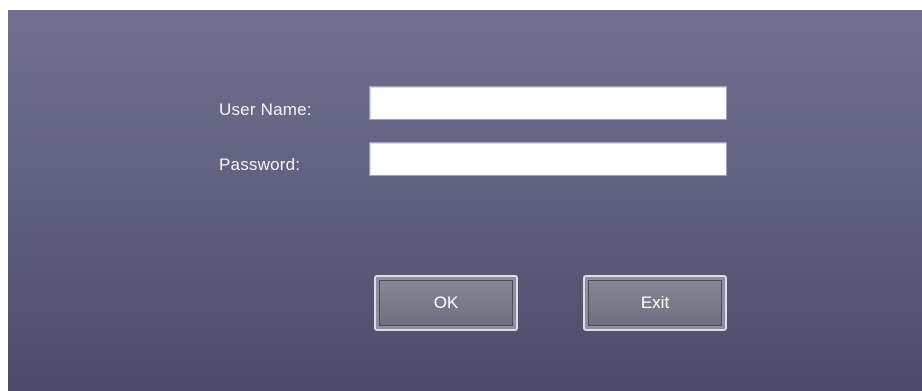  I want to click on password-input, so click(548, 159).